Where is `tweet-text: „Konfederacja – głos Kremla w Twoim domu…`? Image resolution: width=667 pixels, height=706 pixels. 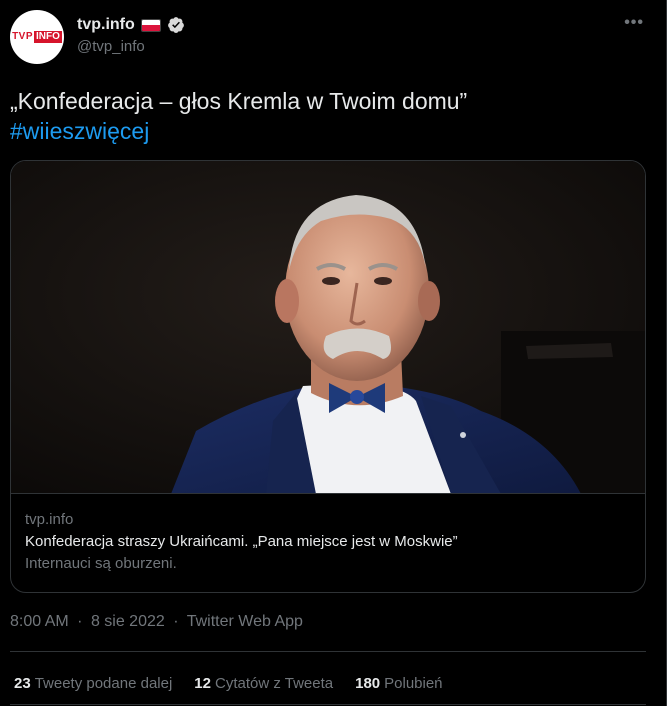
tweet-text: „Konfederacja – głos Kremla w Twoim domu… is located at coordinates (330, 116).